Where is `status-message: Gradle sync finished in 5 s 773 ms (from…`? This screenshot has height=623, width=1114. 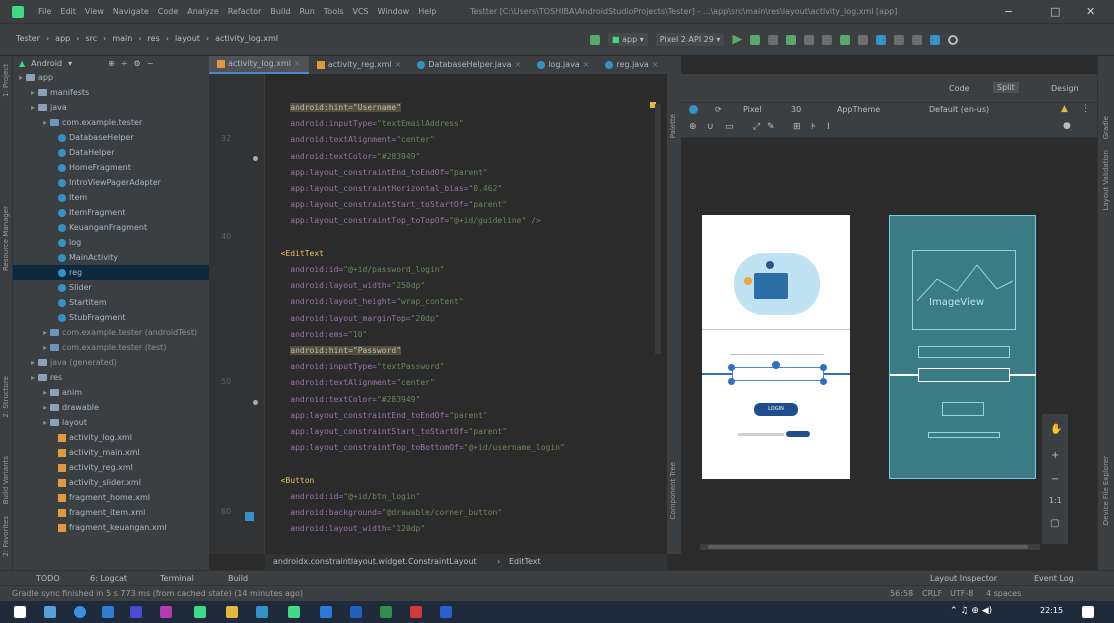
status-message: Gradle sync finished in 5 s 773 ms (from… is located at coordinates (157, 593).